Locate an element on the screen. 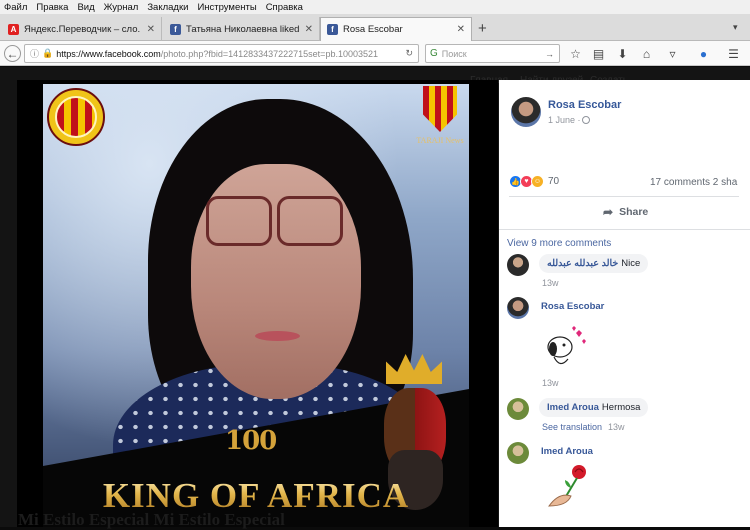 Image resolution: width=750 pixels, height=530 pixels. globe-icon is located at coordinates (586, 120).